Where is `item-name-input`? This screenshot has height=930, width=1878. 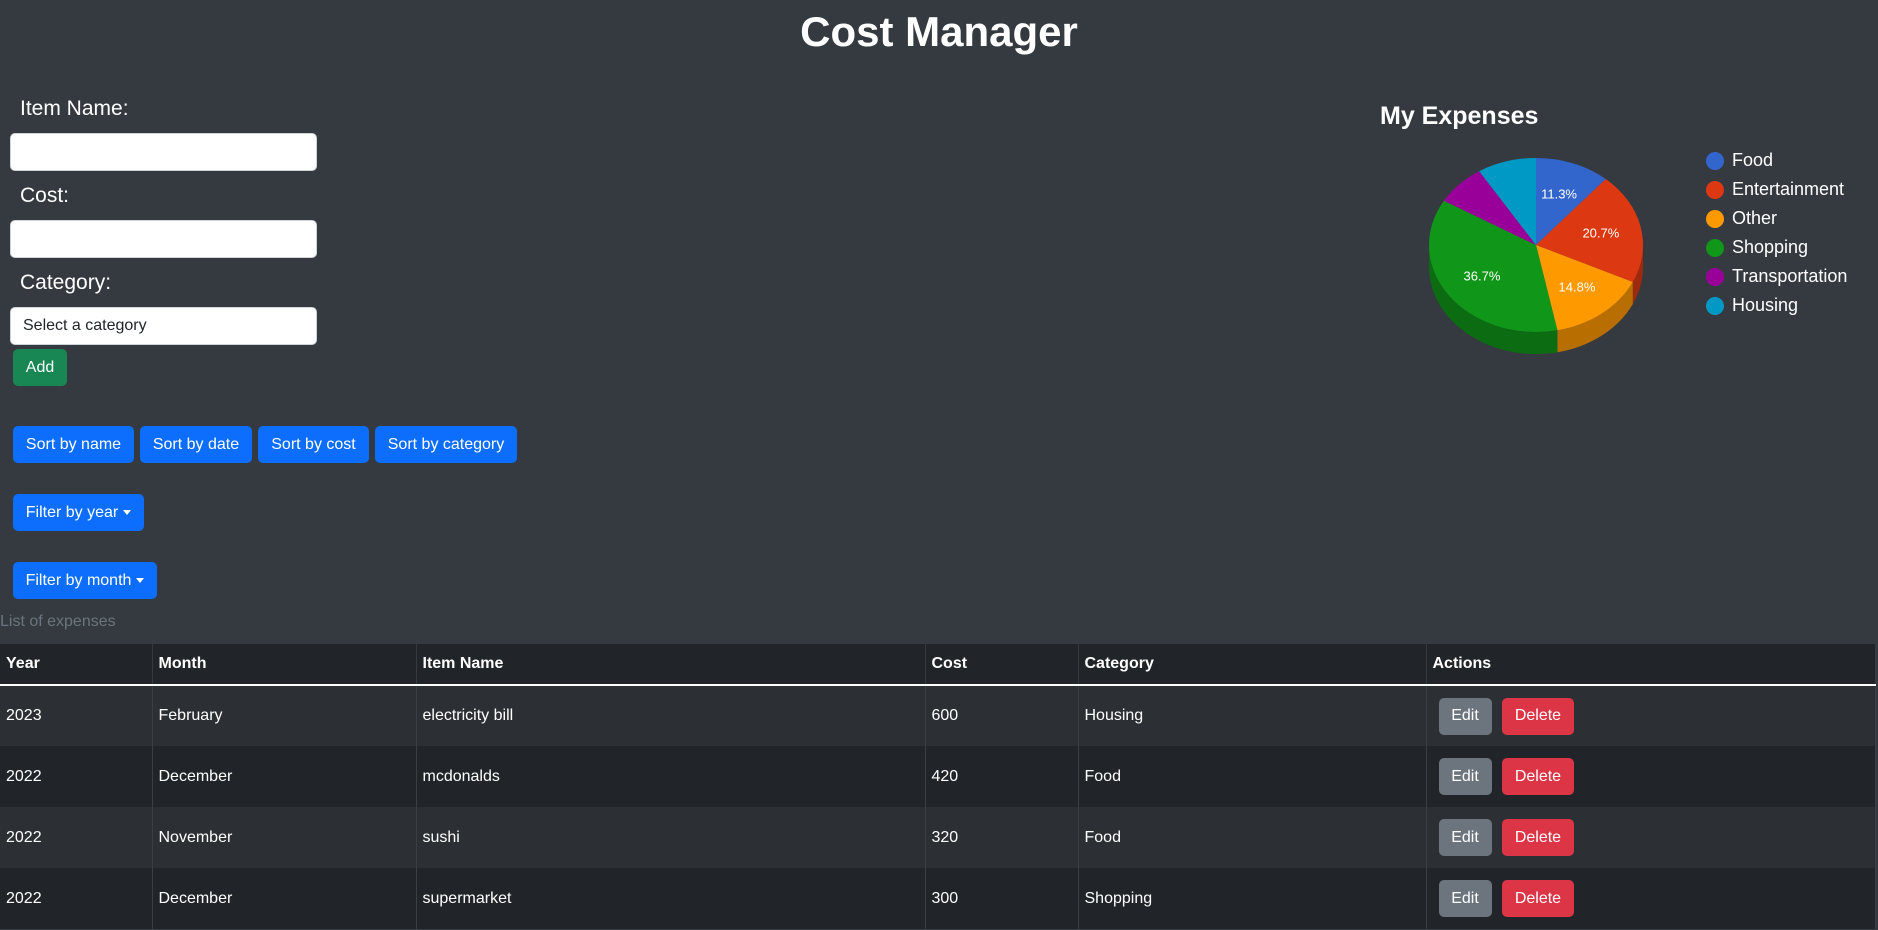
item-name-input is located at coordinates (163, 152).